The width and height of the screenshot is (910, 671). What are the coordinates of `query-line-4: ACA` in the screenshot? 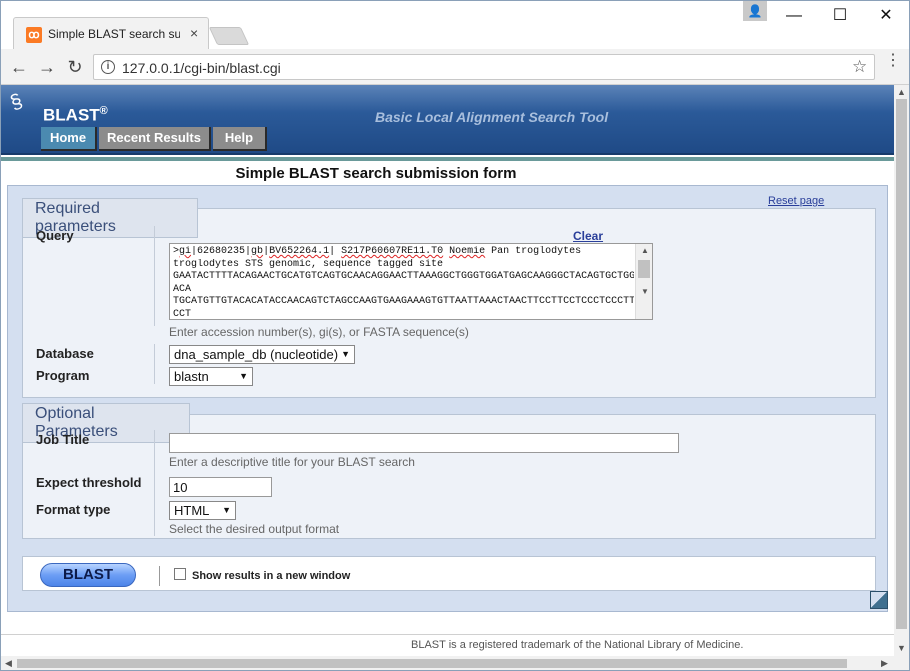 It's located at (182, 289).